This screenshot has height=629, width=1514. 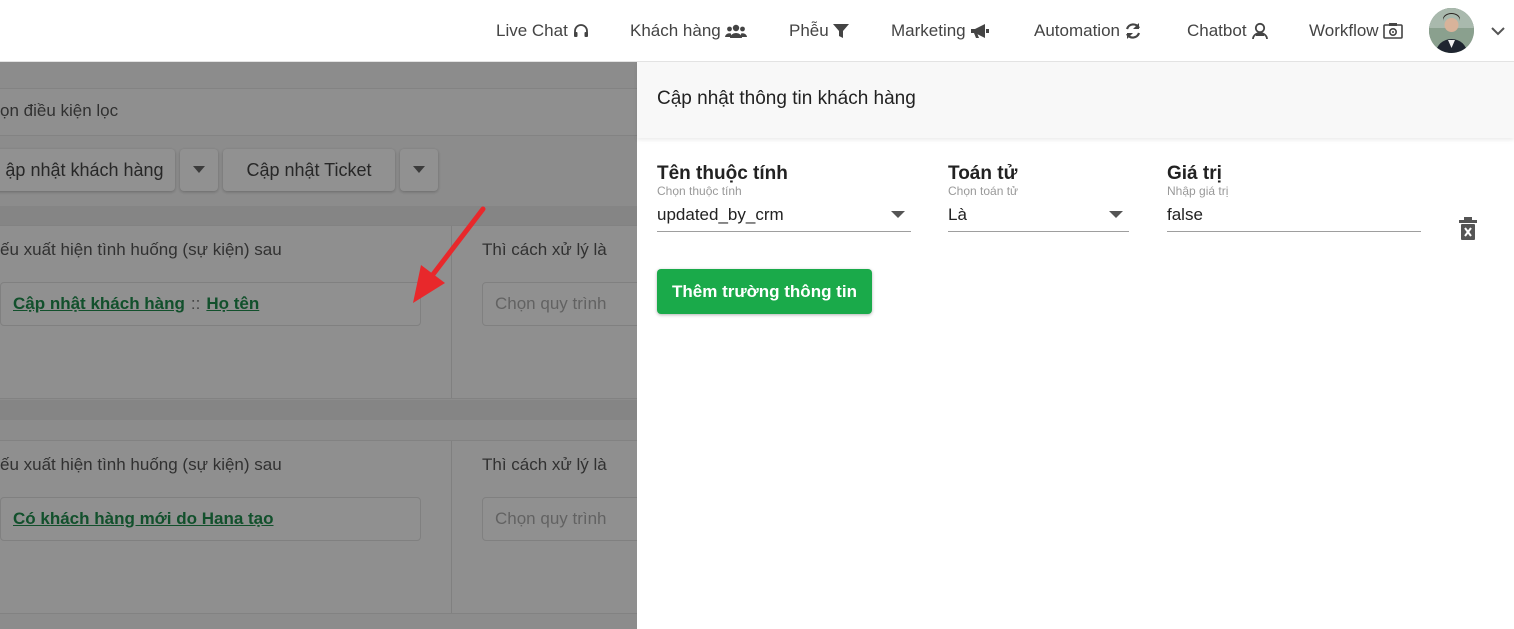 What do you see at coordinates (983, 191) in the screenshot?
I see `operator-field-hint: Chọn toán tử` at bounding box center [983, 191].